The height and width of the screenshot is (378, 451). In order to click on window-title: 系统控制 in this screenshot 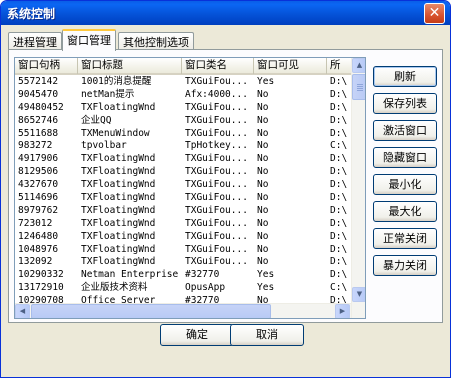, I will do `click(31, 14)`.